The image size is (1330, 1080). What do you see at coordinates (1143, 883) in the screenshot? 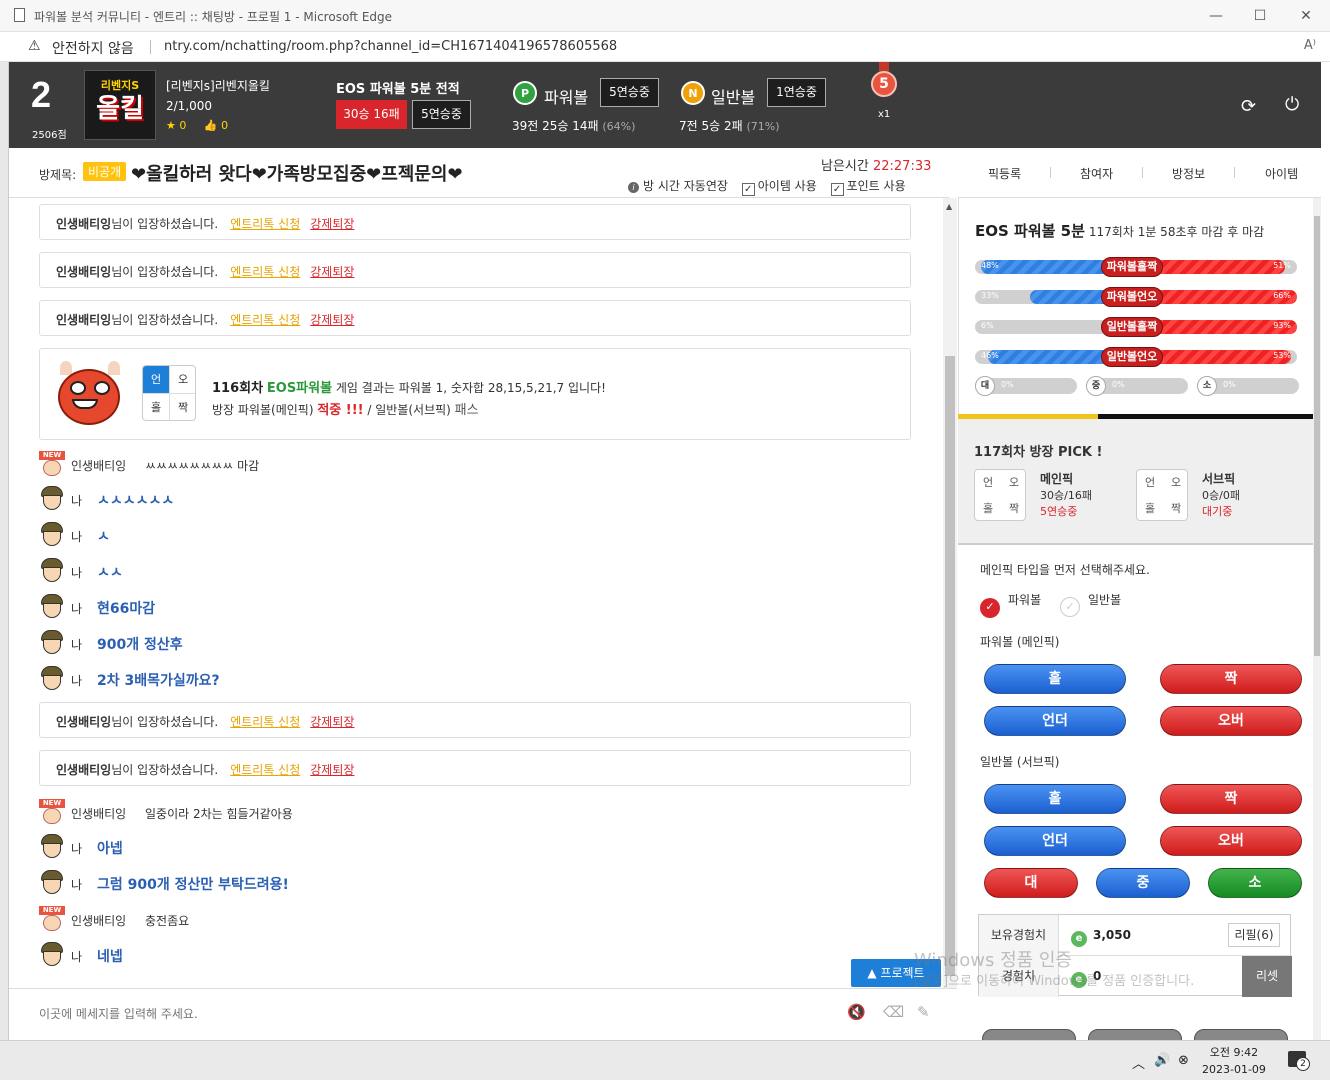
I see `mid-button: 중` at bounding box center [1143, 883].